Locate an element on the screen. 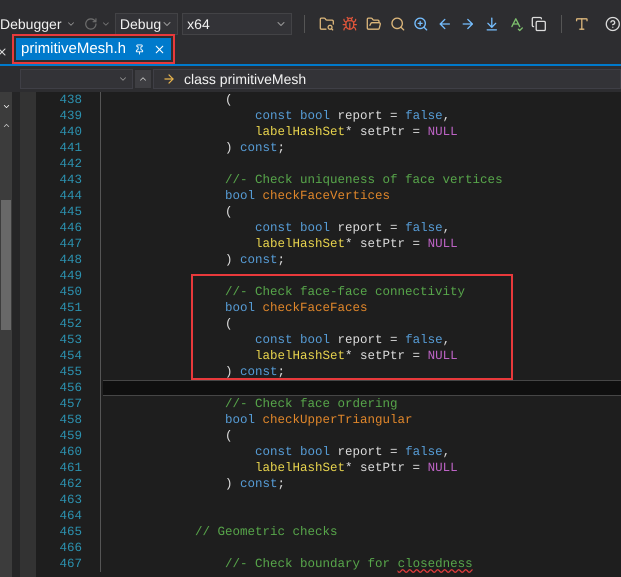 Image resolution: width=621 pixels, height=577 pixels. code-text: //- Check face ordering is located at coordinates (311, 404).